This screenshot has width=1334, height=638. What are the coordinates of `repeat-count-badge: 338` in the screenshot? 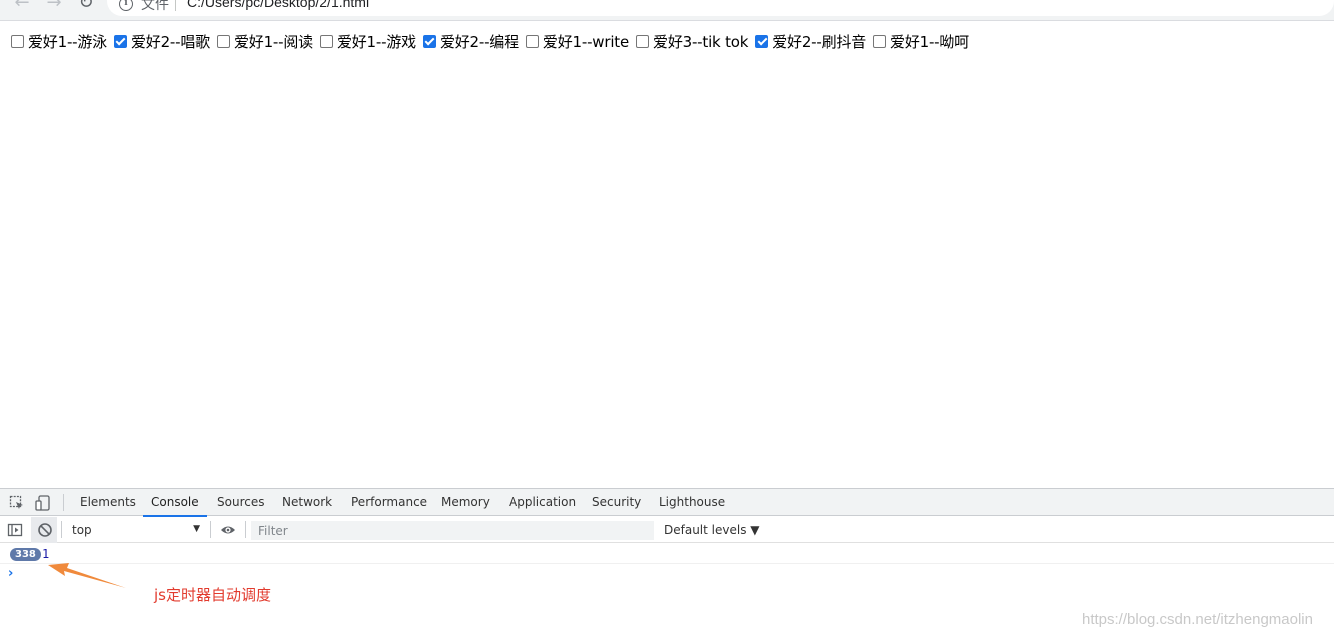 It's located at (25, 554).